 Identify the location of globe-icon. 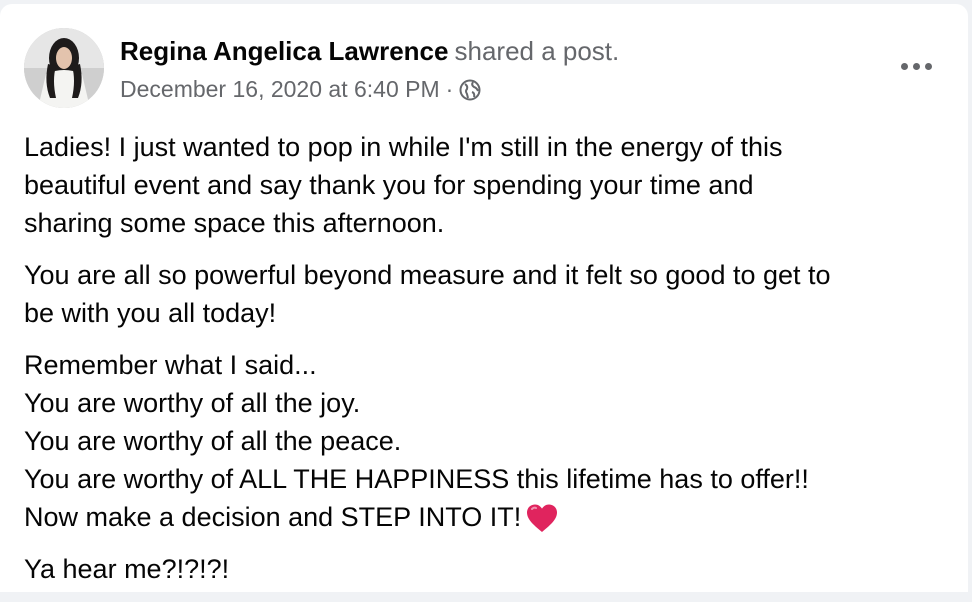
(470, 89).